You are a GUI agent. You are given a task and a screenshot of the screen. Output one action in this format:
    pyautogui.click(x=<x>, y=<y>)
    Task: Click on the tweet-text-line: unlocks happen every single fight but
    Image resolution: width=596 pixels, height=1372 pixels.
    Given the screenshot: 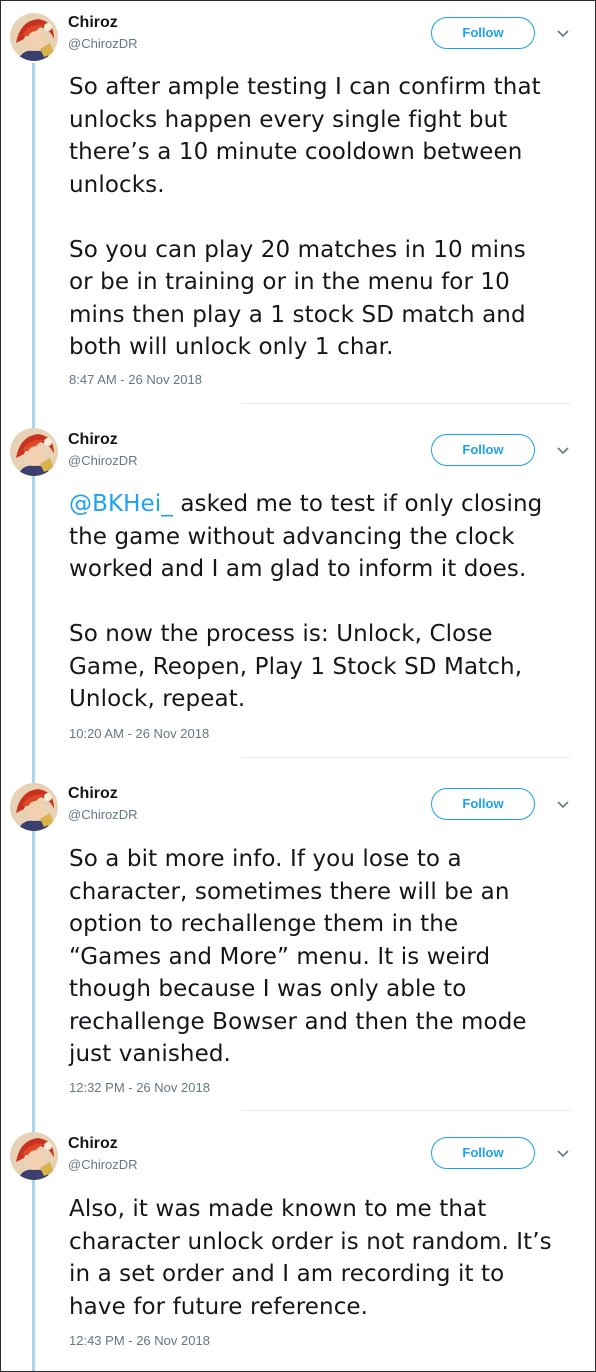 What is the action you would take?
    pyautogui.click(x=288, y=119)
    